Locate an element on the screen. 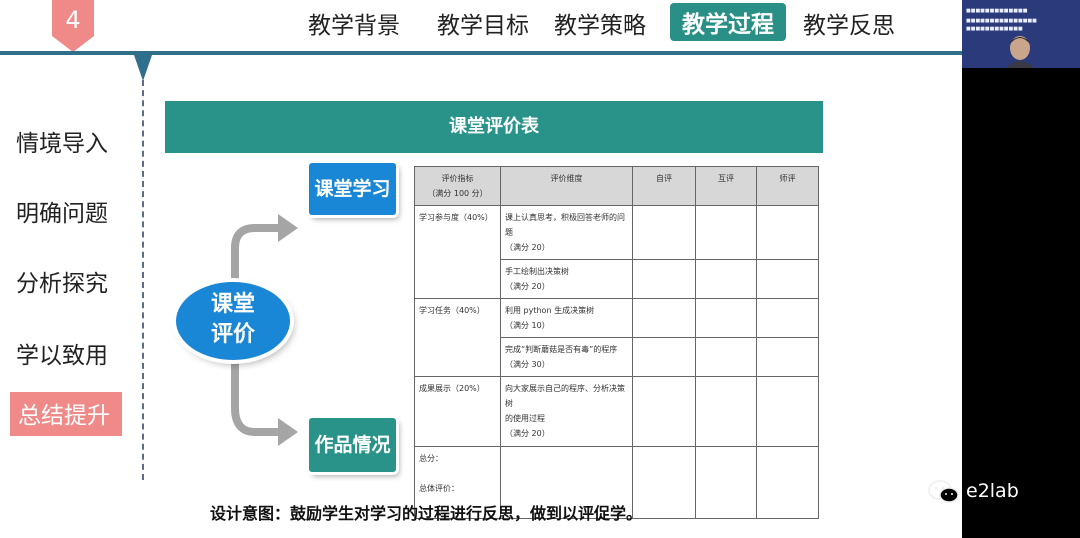  table-header-row: 评价指标 （满分 100 分） 评价维度 自评 互评 师评 is located at coordinates (616, 186).